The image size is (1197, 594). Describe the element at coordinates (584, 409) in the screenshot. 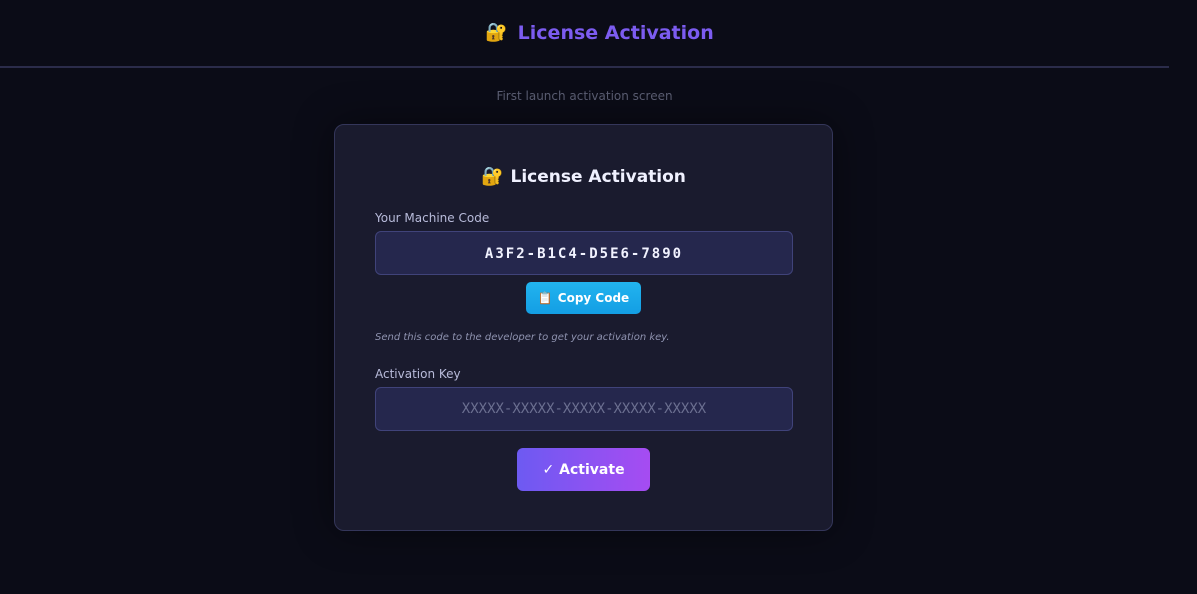

I see `activation-key-input` at that location.